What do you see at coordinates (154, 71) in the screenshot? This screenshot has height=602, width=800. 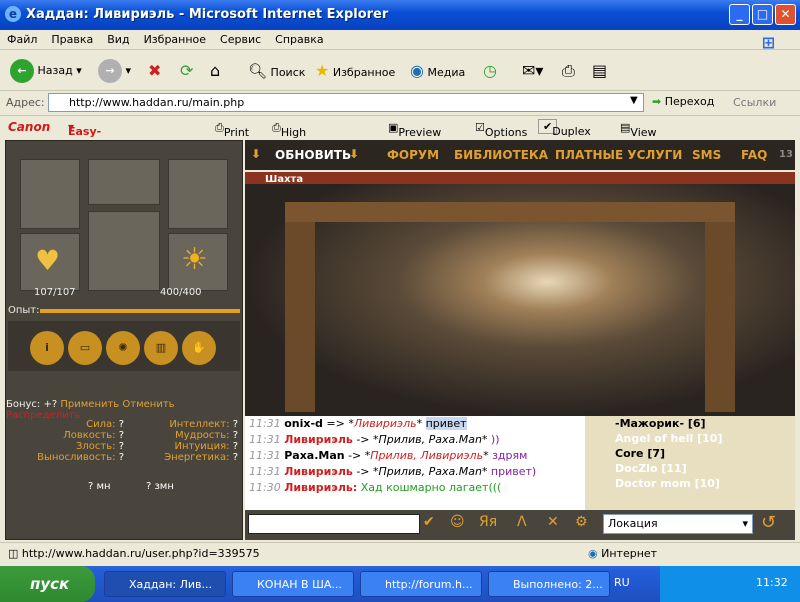 I see `stop-button: ✖` at bounding box center [154, 71].